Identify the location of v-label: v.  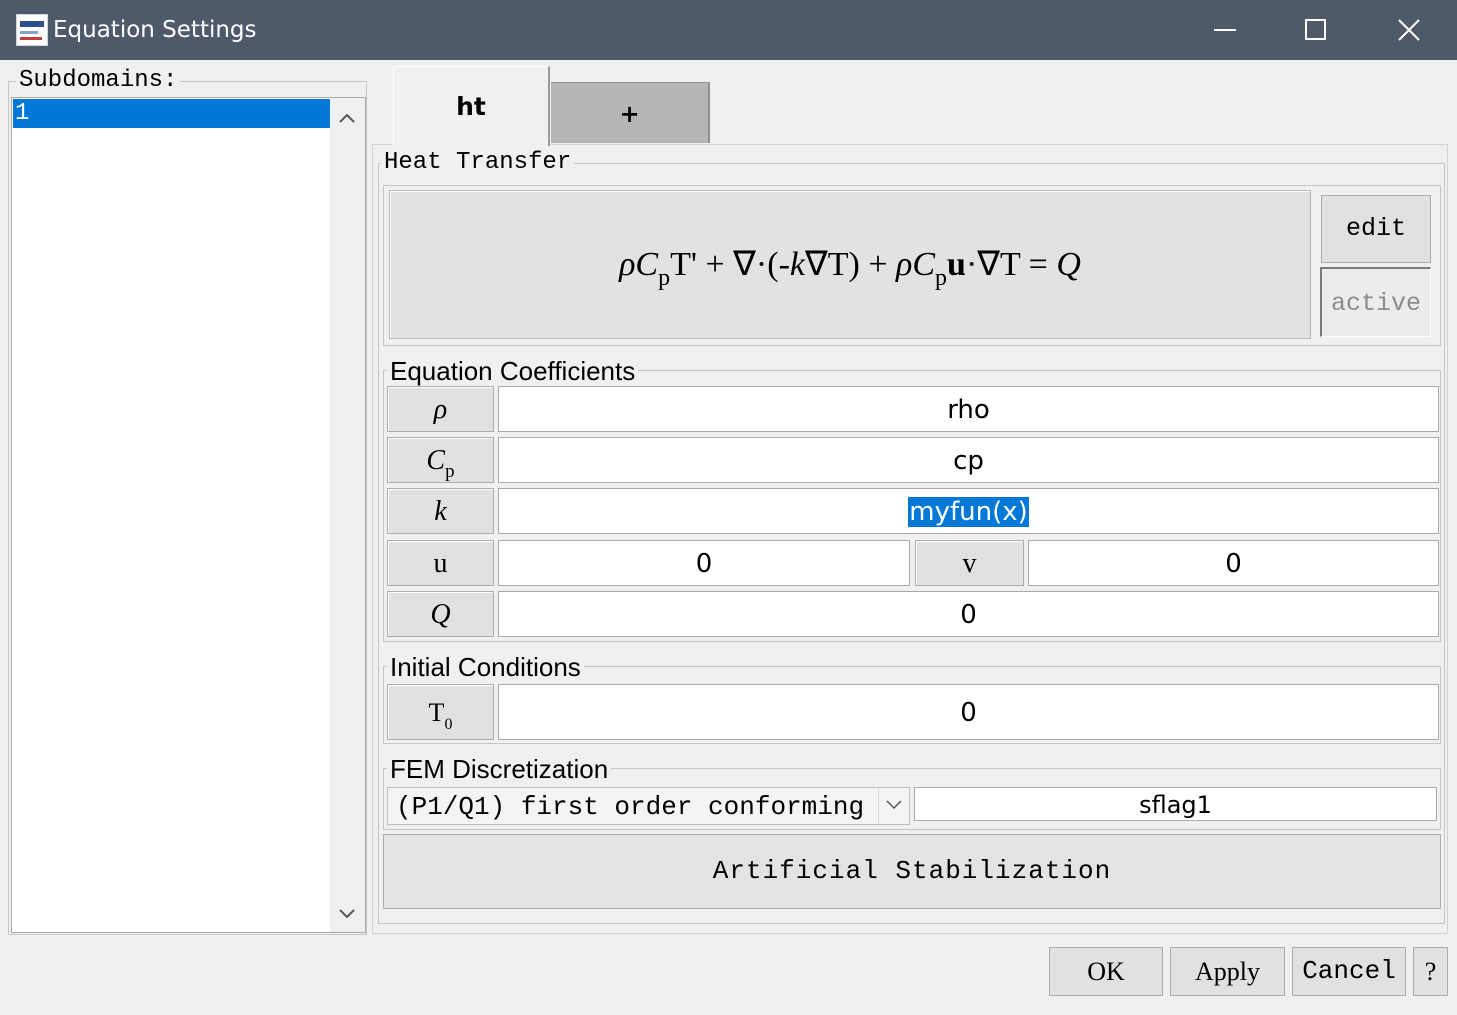
(969, 563).